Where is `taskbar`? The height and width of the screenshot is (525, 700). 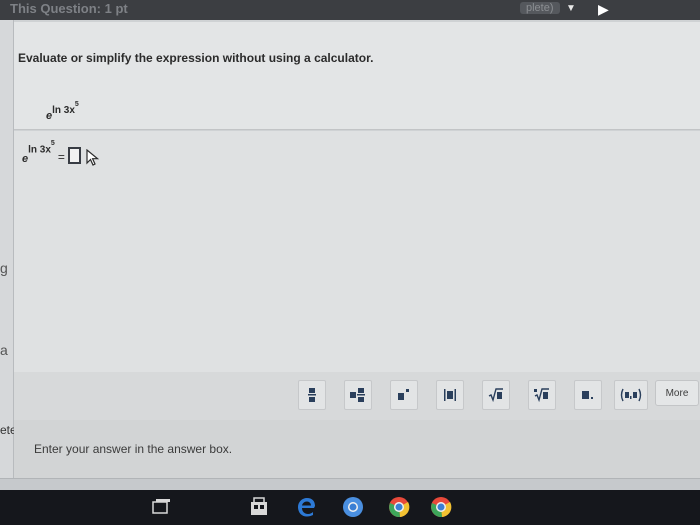 taskbar is located at coordinates (350, 507).